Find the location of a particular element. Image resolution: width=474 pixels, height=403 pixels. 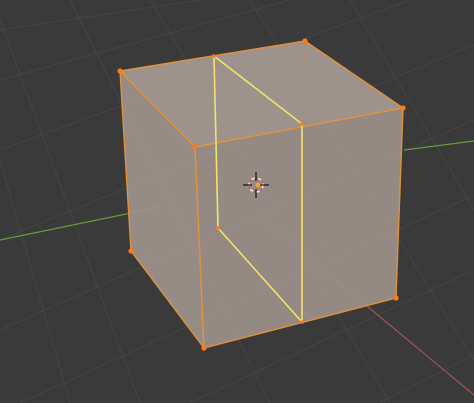

object-origin is located at coordinates (258, 185).